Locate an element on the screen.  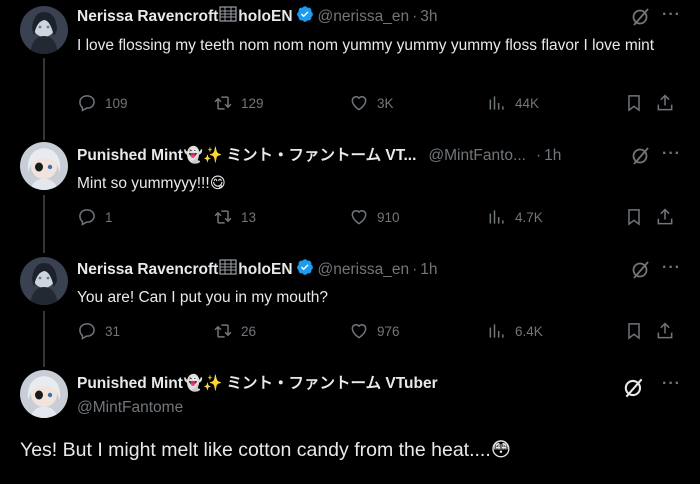
retweet-button: 26 is located at coordinates (234, 331).